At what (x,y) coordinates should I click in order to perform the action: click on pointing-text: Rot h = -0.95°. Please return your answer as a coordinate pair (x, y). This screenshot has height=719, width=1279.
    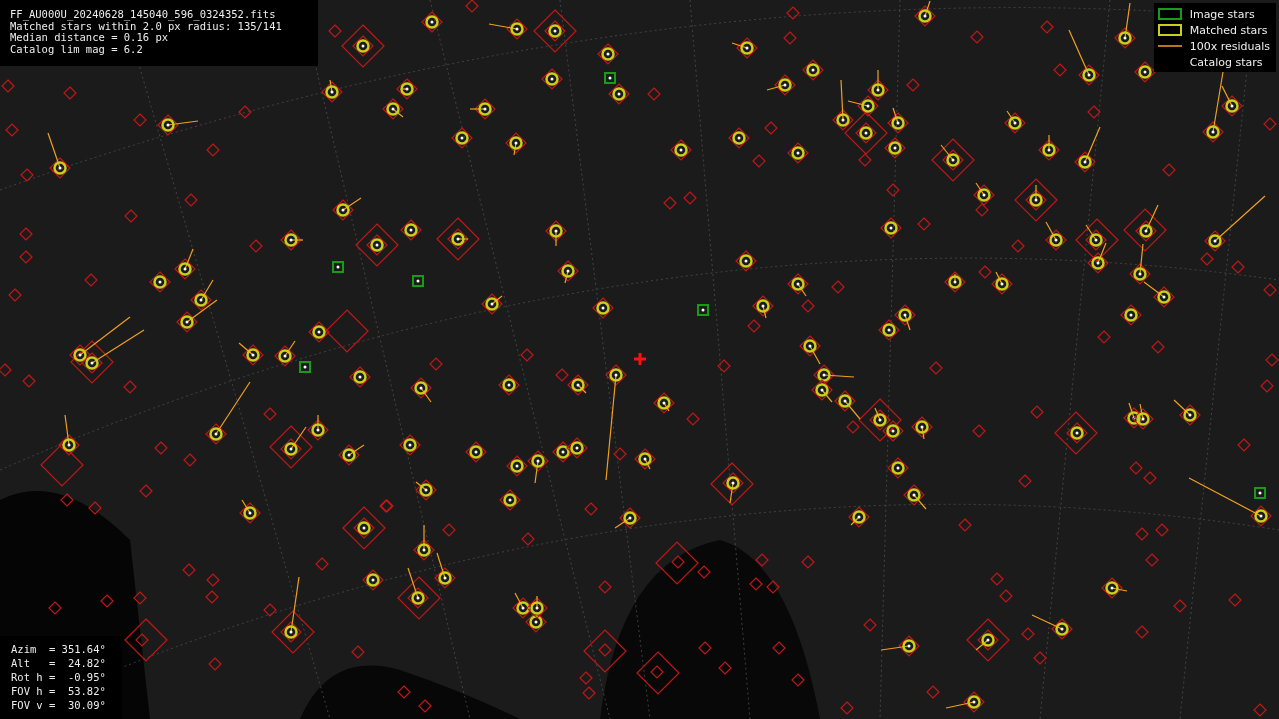
    Looking at the image, I should click on (59, 677).